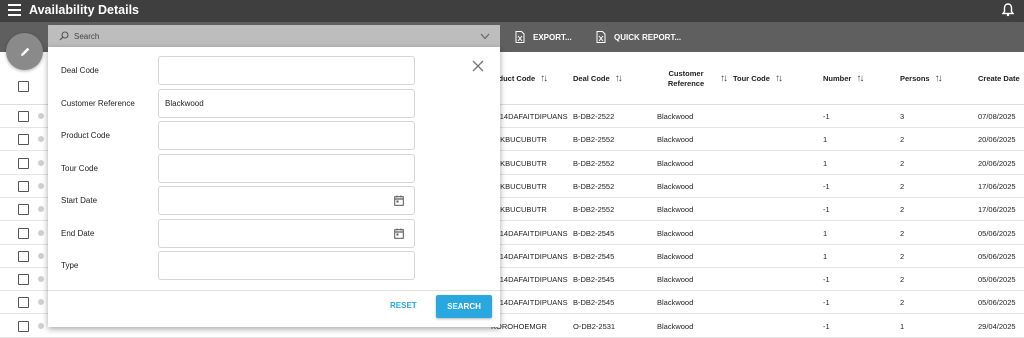  Describe the element at coordinates (1008, 10) in the screenshot. I see `bell-icon` at that location.